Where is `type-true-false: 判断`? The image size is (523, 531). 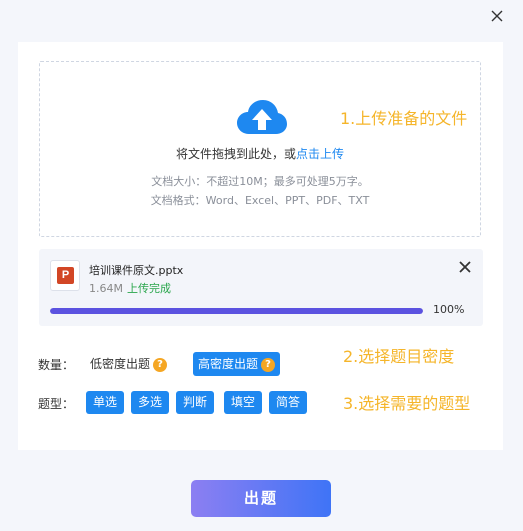 type-true-false: 判断 is located at coordinates (195, 402).